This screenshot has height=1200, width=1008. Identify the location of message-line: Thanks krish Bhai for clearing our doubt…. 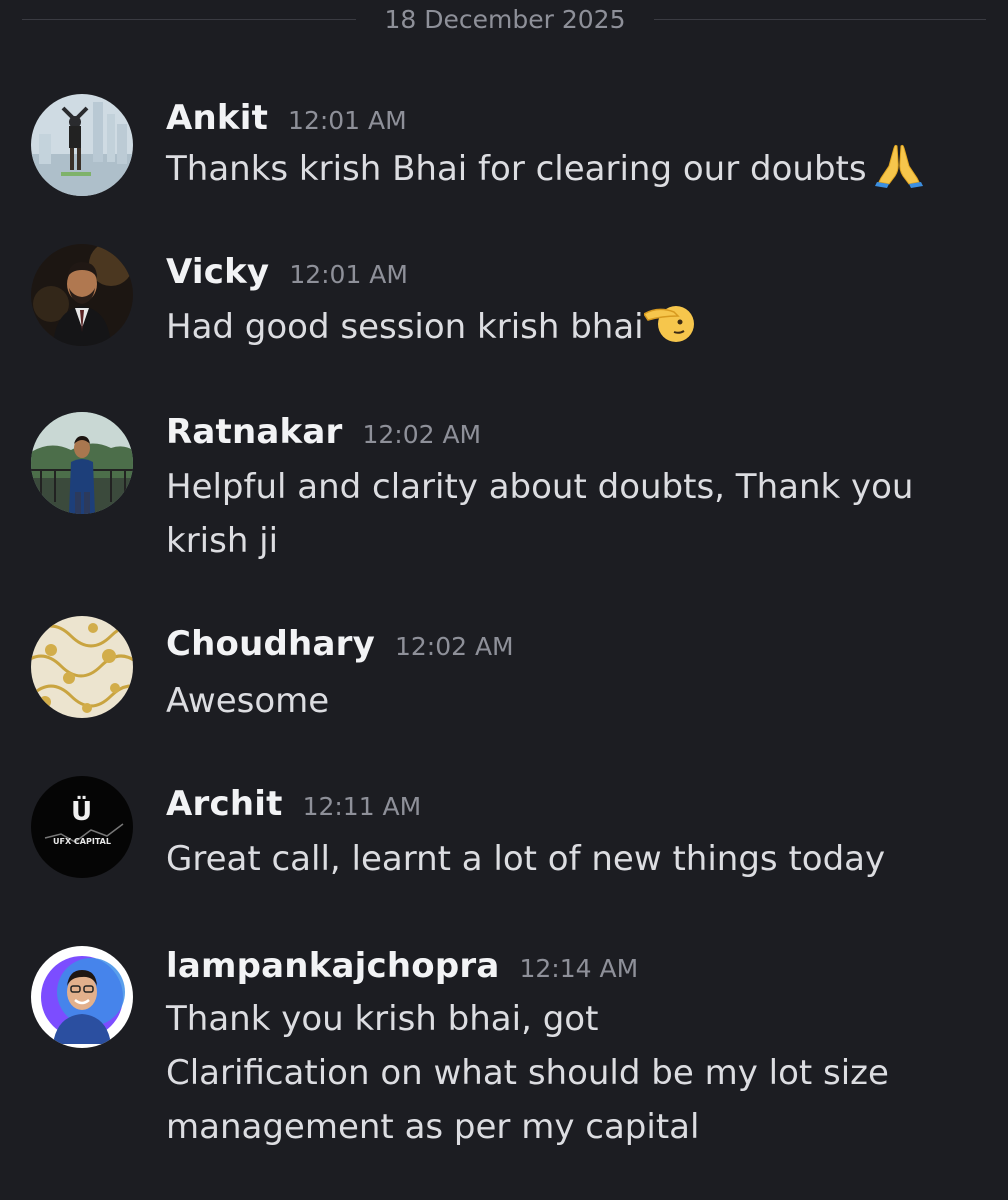
(516, 169).